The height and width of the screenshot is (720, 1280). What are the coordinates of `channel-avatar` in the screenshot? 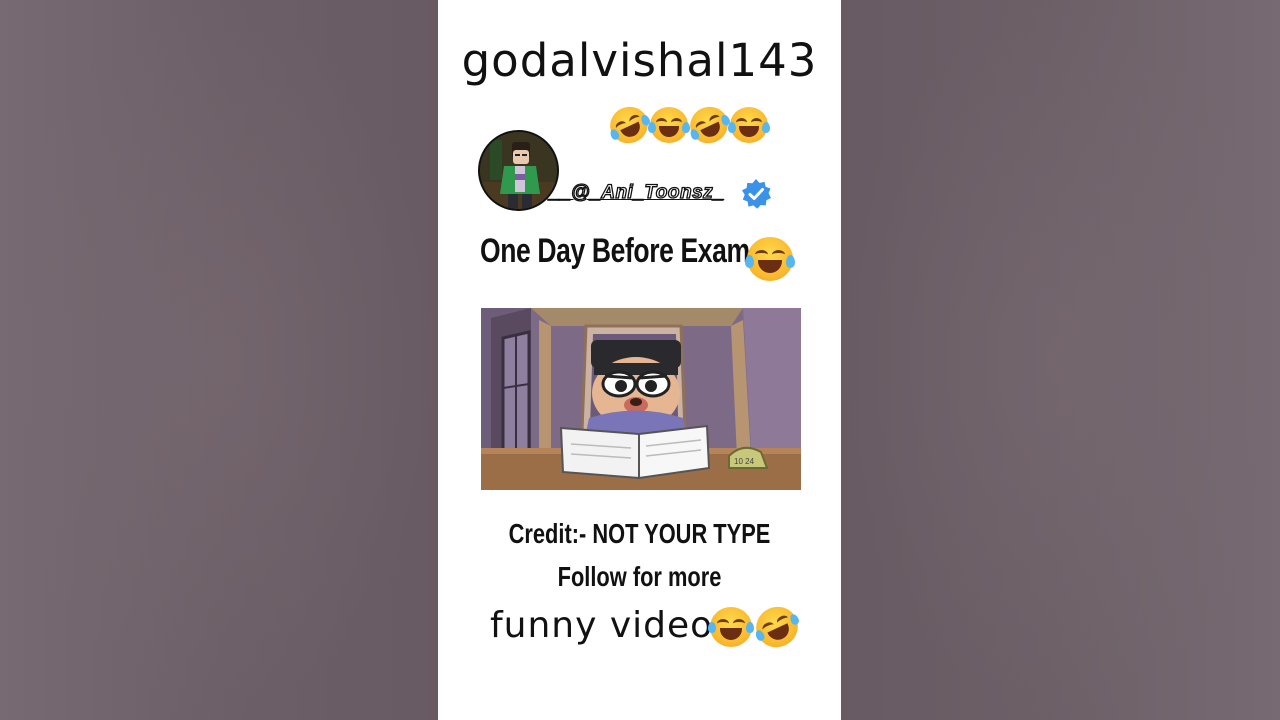 It's located at (518, 170).